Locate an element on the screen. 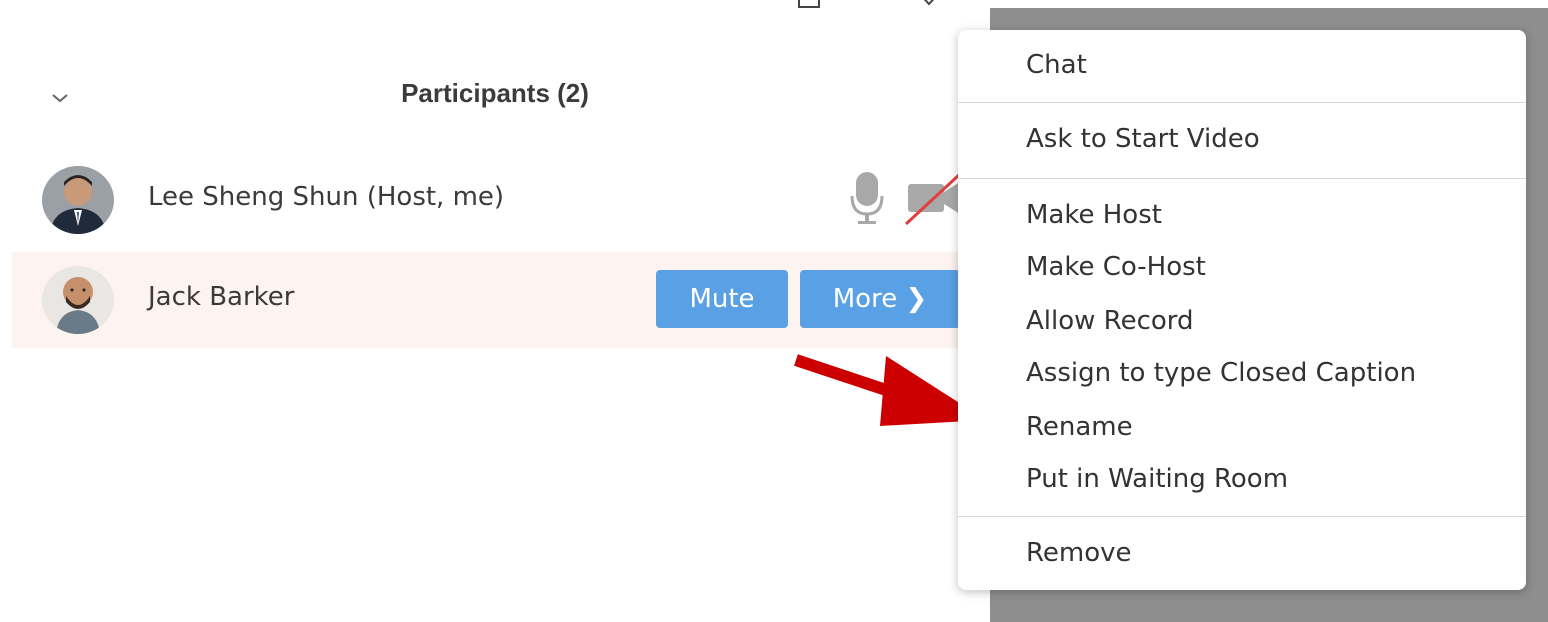 The width and height of the screenshot is (1548, 622). participant-name: Jack Barker is located at coordinates (221, 297).